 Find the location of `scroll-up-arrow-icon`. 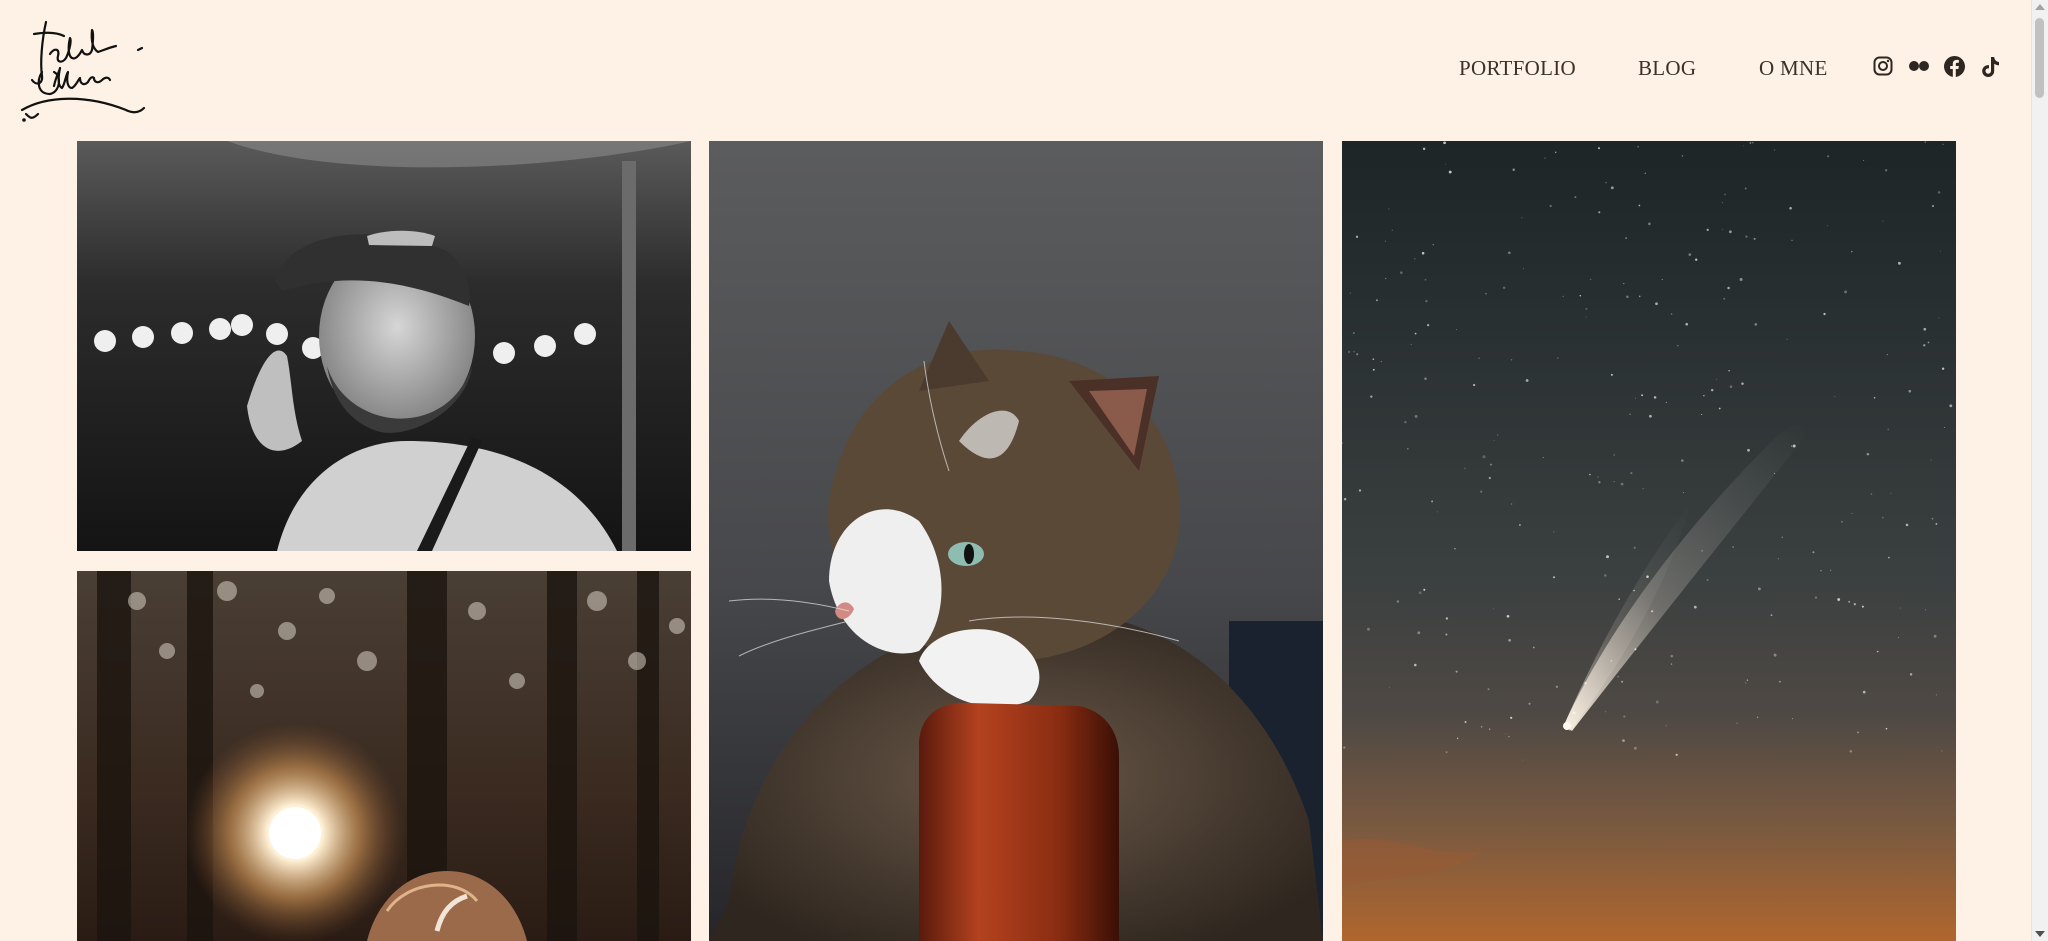

scroll-up-arrow-icon is located at coordinates (2040, 7).